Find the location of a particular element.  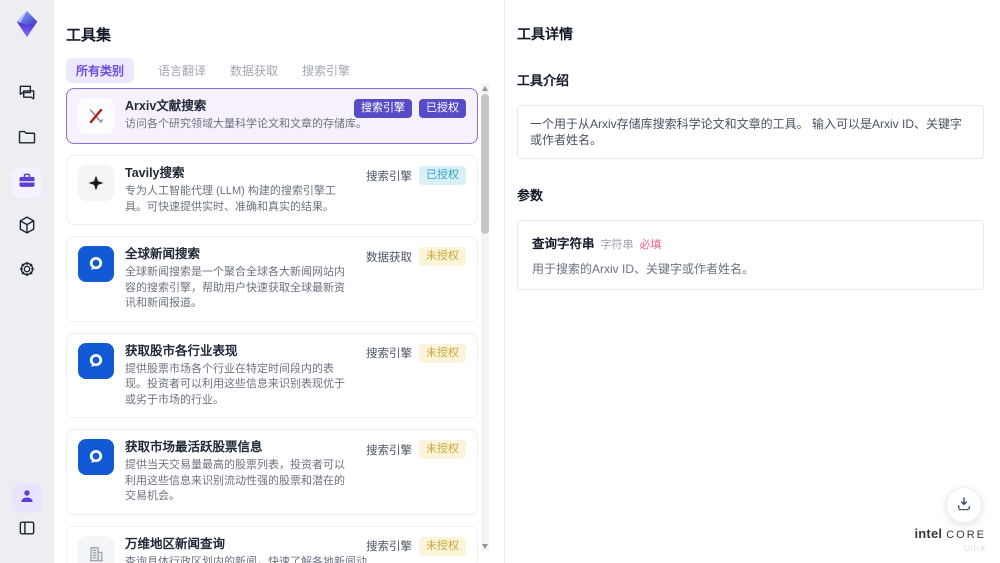

sidebar-item-chat is located at coordinates (27, 95).